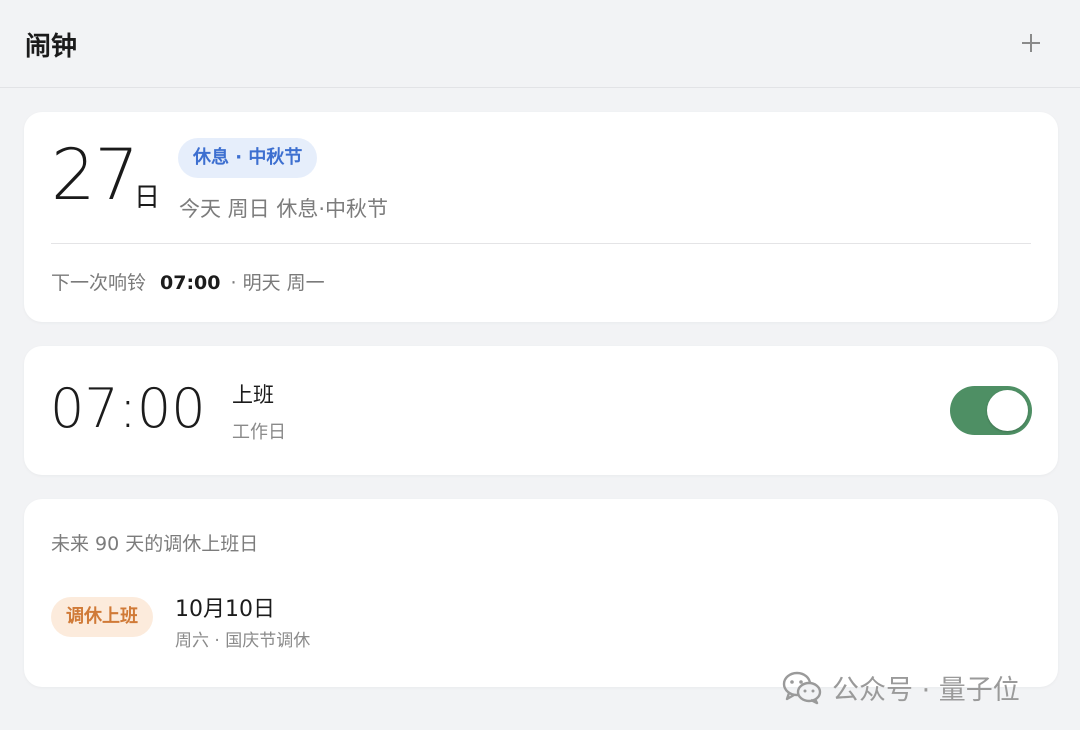 This screenshot has height=730, width=1080. What do you see at coordinates (243, 641) in the screenshot?
I see `makeup-detail: 周六 · 国庆节调休` at bounding box center [243, 641].